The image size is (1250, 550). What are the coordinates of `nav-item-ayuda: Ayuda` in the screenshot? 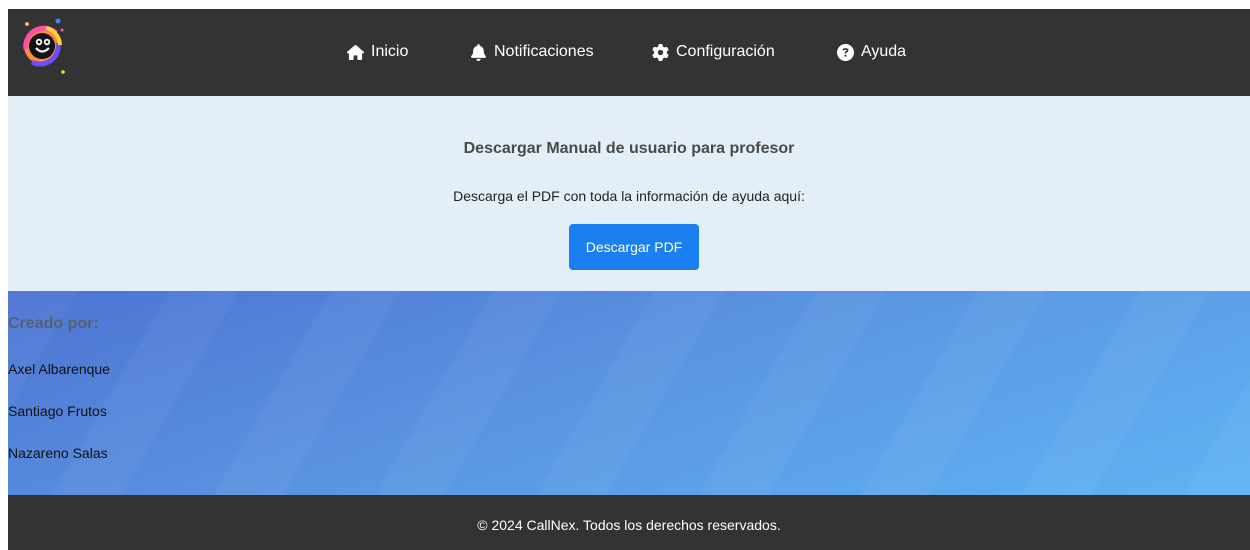 It's located at (871, 52).